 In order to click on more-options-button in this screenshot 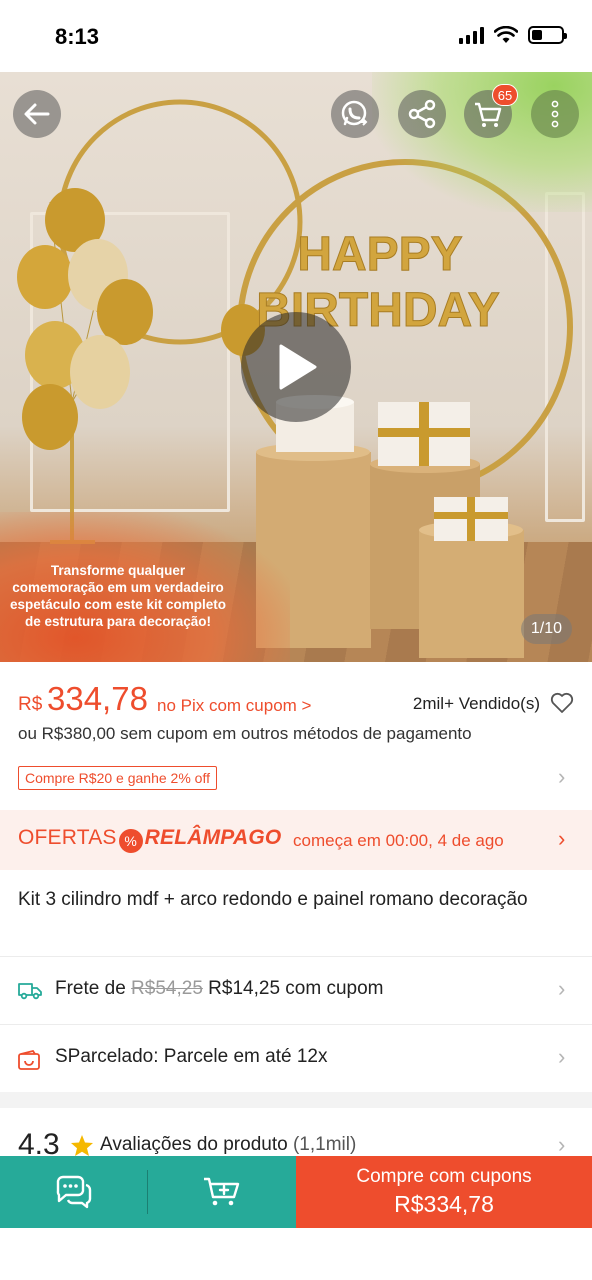, I will do `click(555, 114)`.